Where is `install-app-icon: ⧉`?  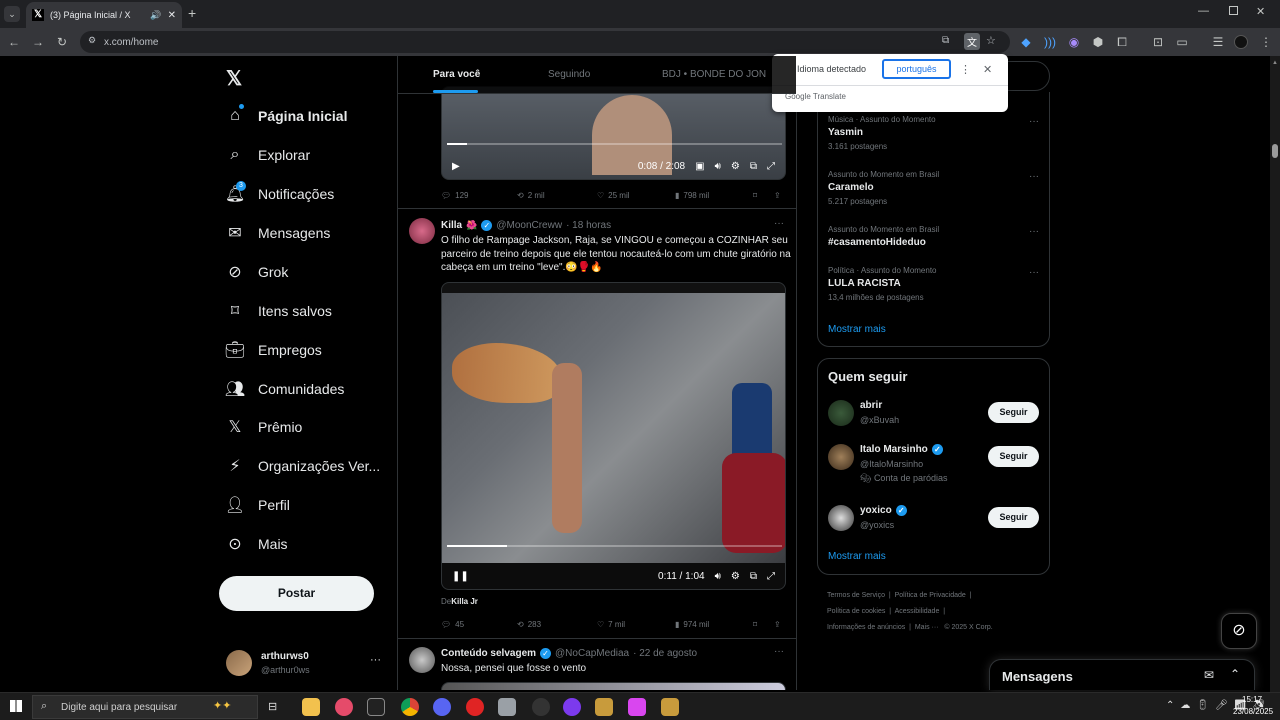
install-app-icon: ⧉ is located at coordinates (945, 40).